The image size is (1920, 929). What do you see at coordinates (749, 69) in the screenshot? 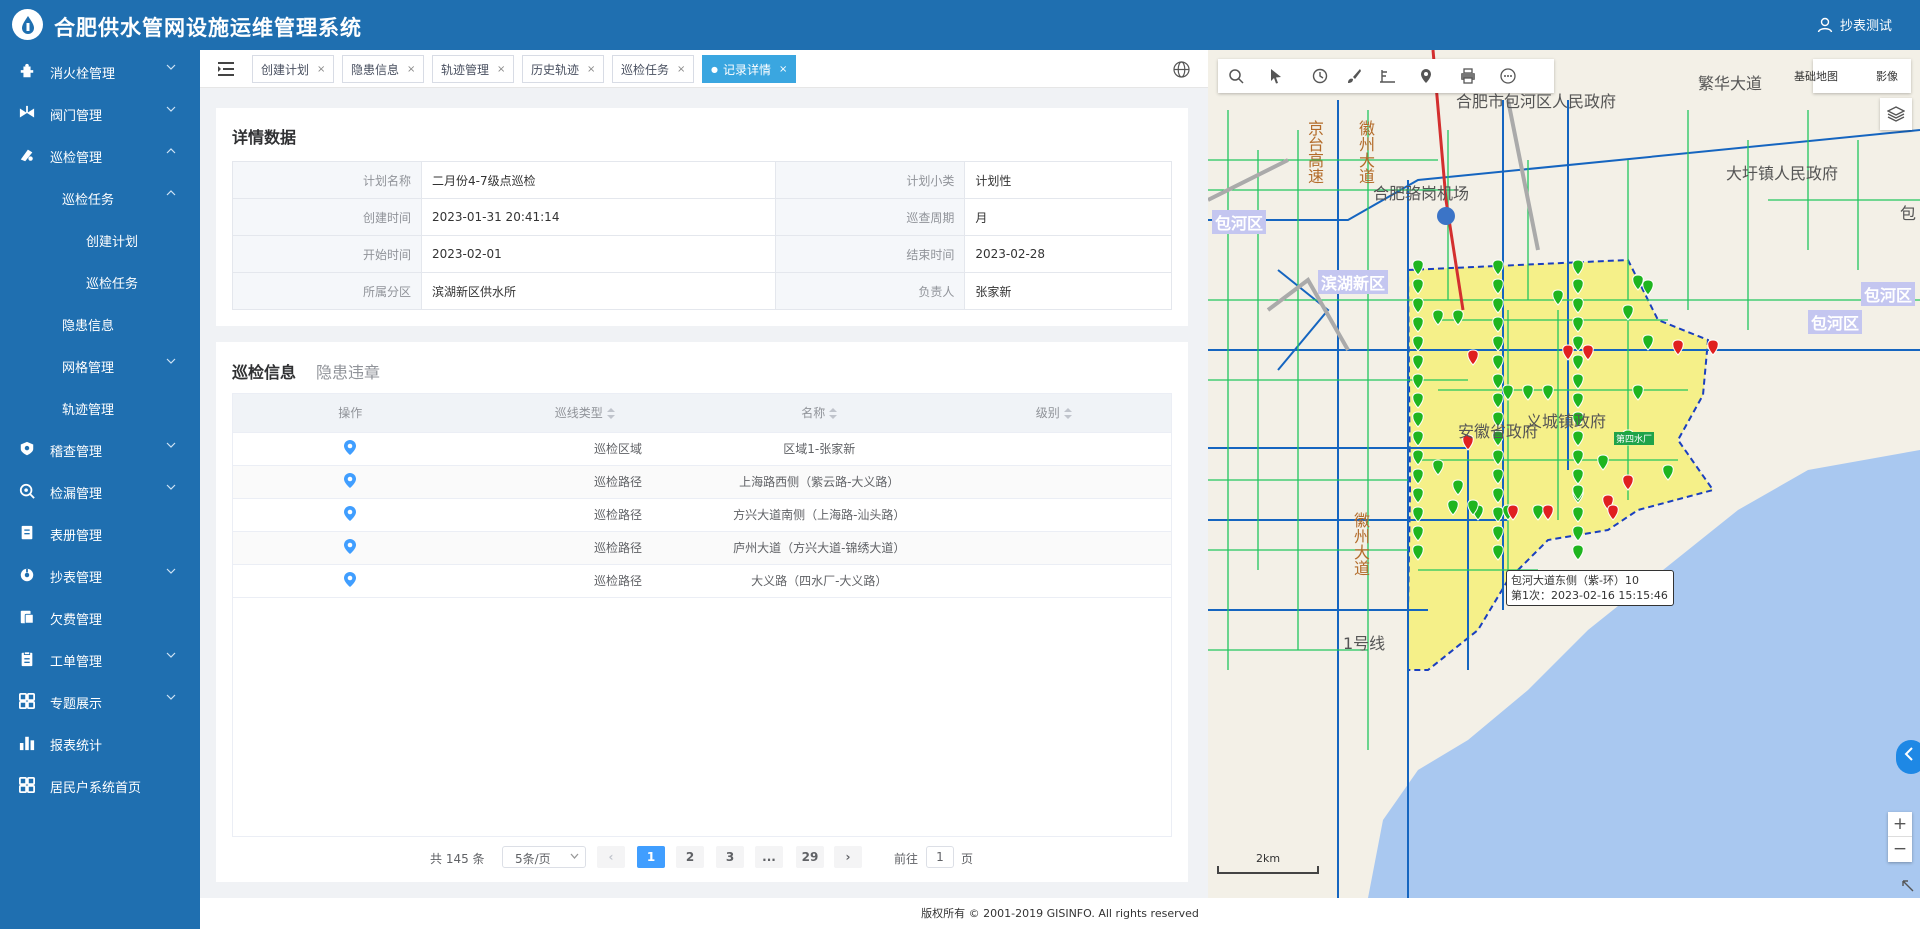
I see `tab-5: ● 记录详情 ×` at bounding box center [749, 69].